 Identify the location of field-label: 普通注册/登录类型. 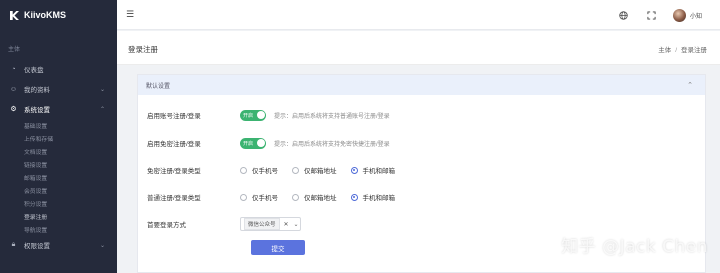
(174, 198).